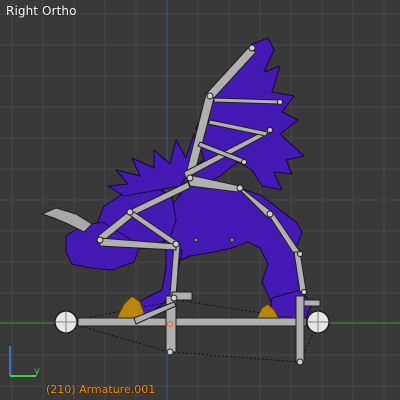 The image size is (400, 400). What do you see at coordinates (66, 322) in the screenshot?
I see `control-handle-left` at bounding box center [66, 322].